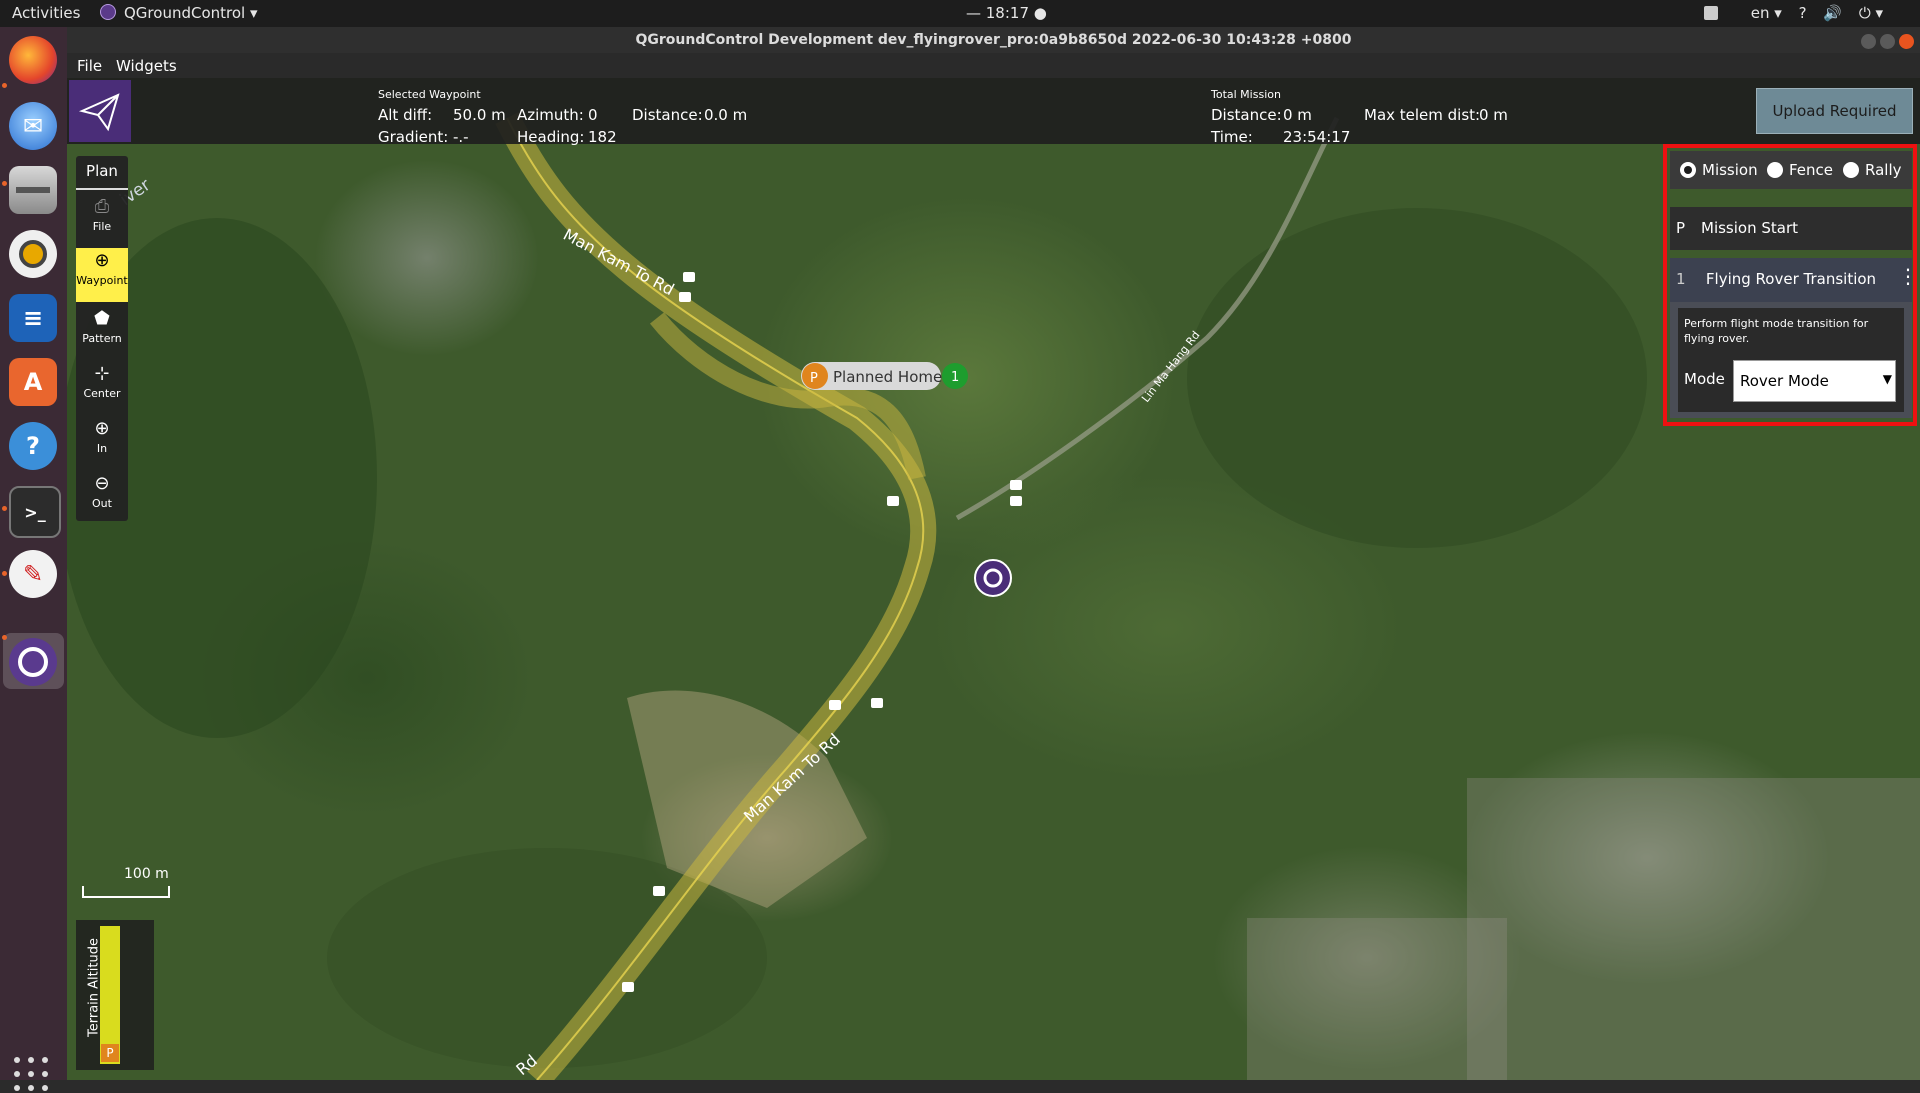 Image resolution: width=1920 pixels, height=1093 pixels. What do you see at coordinates (33, 254) in the screenshot?
I see `rhythmbox-icon` at bounding box center [33, 254].